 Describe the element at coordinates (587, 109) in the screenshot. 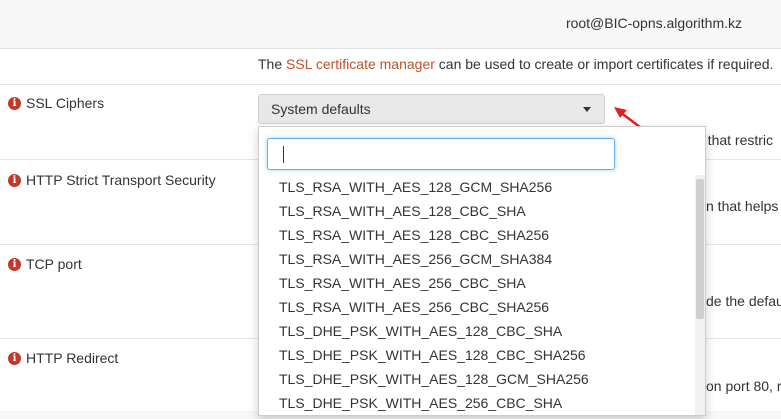

I see `caret-down-icon` at that location.